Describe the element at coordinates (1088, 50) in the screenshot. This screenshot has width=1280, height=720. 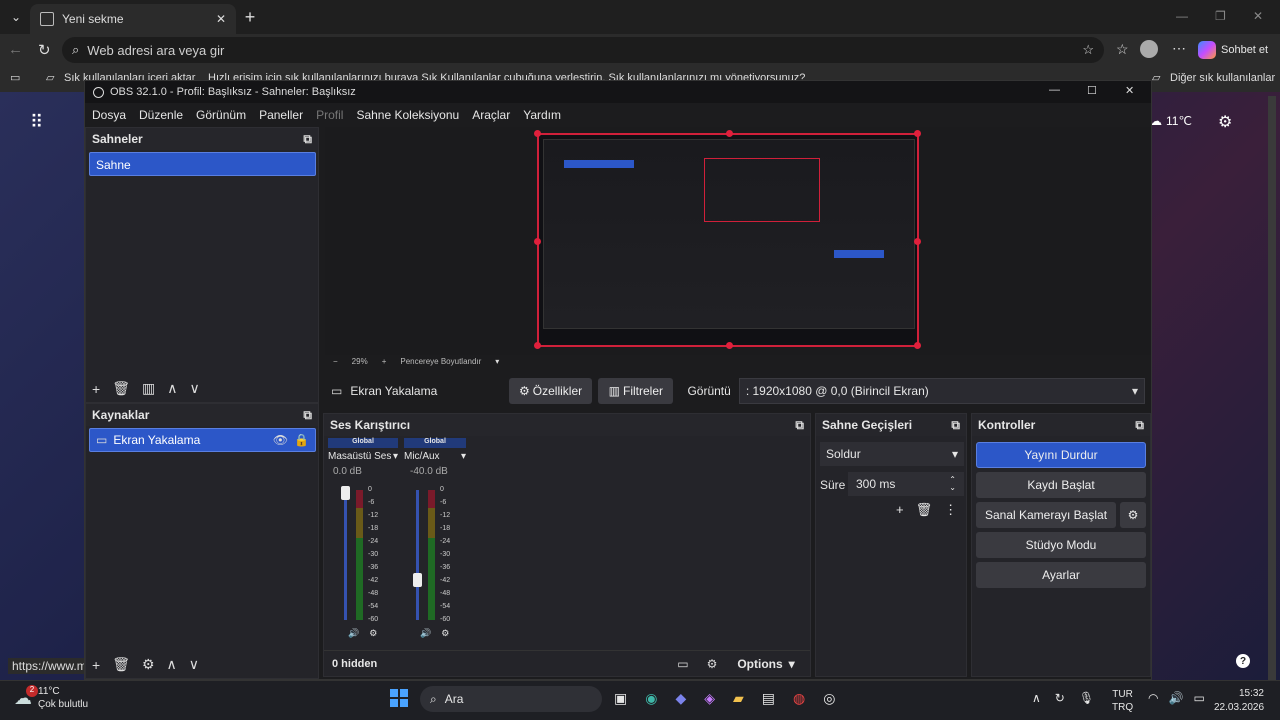
I see `add-favorite-icon: ☆` at that location.